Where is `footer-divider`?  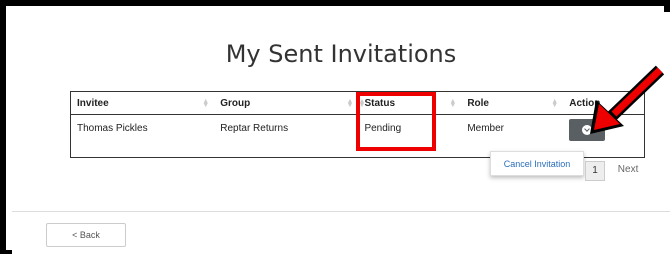 footer-divider is located at coordinates (341, 211).